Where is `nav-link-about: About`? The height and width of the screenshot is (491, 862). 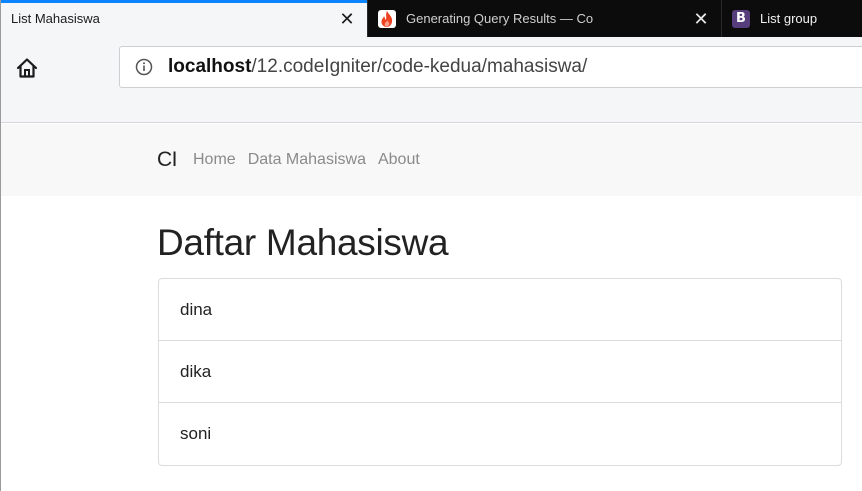 nav-link-about: About is located at coordinates (399, 160).